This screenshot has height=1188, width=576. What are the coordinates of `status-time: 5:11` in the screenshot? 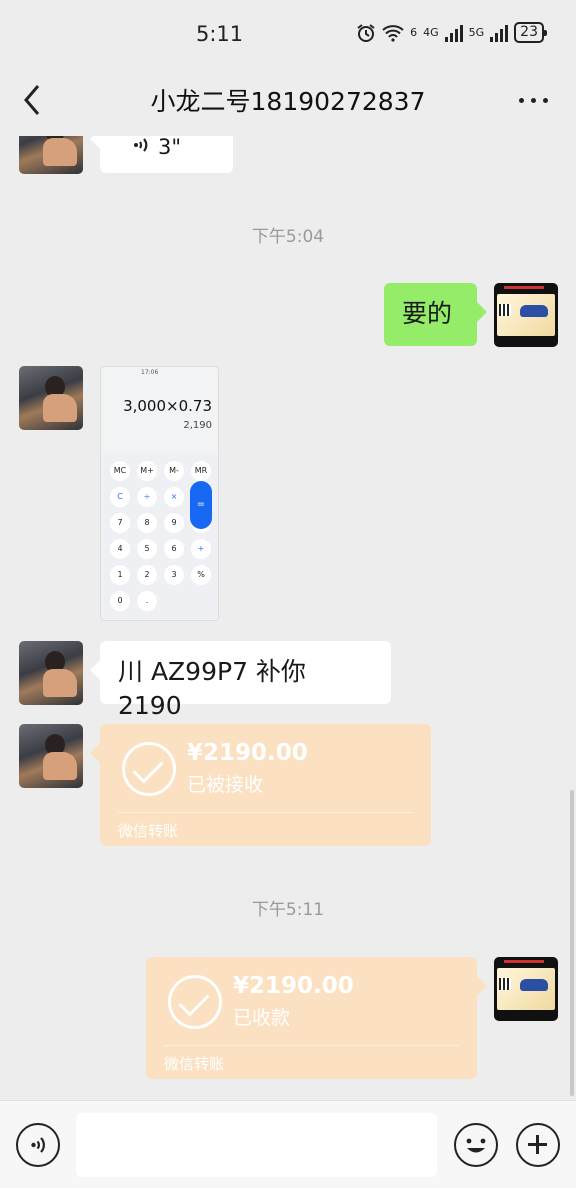 It's located at (220, 34).